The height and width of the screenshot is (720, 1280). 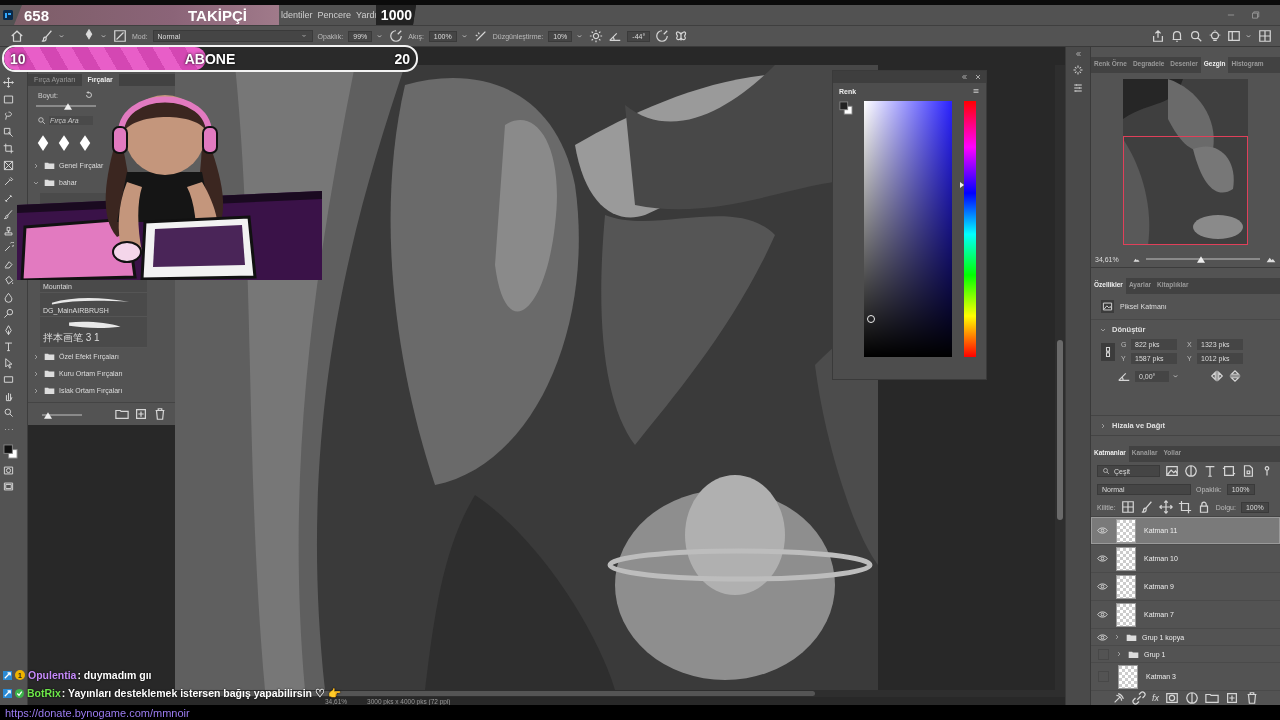 What do you see at coordinates (334, 15) in the screenshot?
I see `menu-item: Pencere` at bounding box center [334, 15].